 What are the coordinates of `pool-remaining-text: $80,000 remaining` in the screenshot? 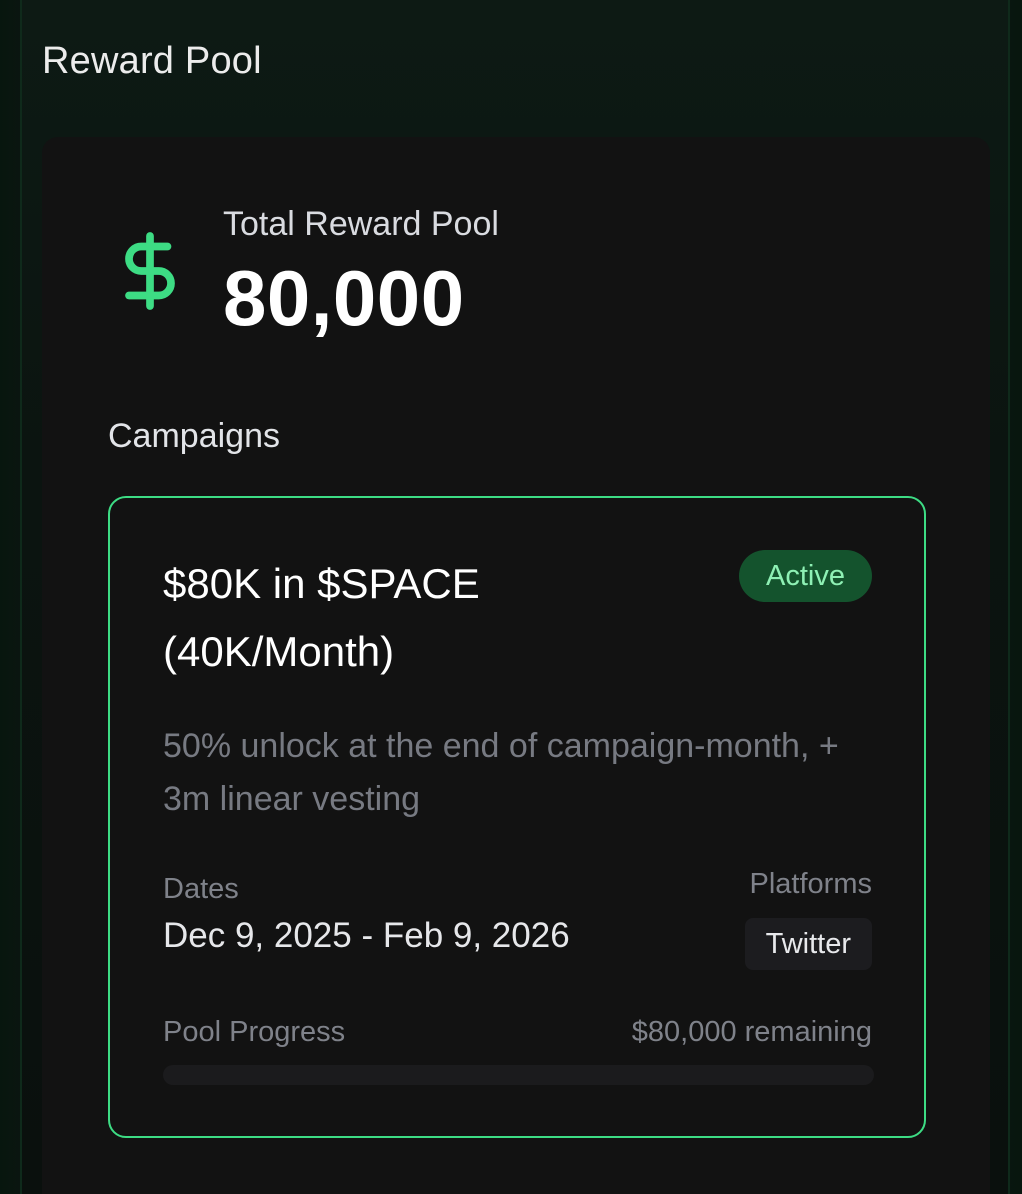 It's located at (751, 1032).